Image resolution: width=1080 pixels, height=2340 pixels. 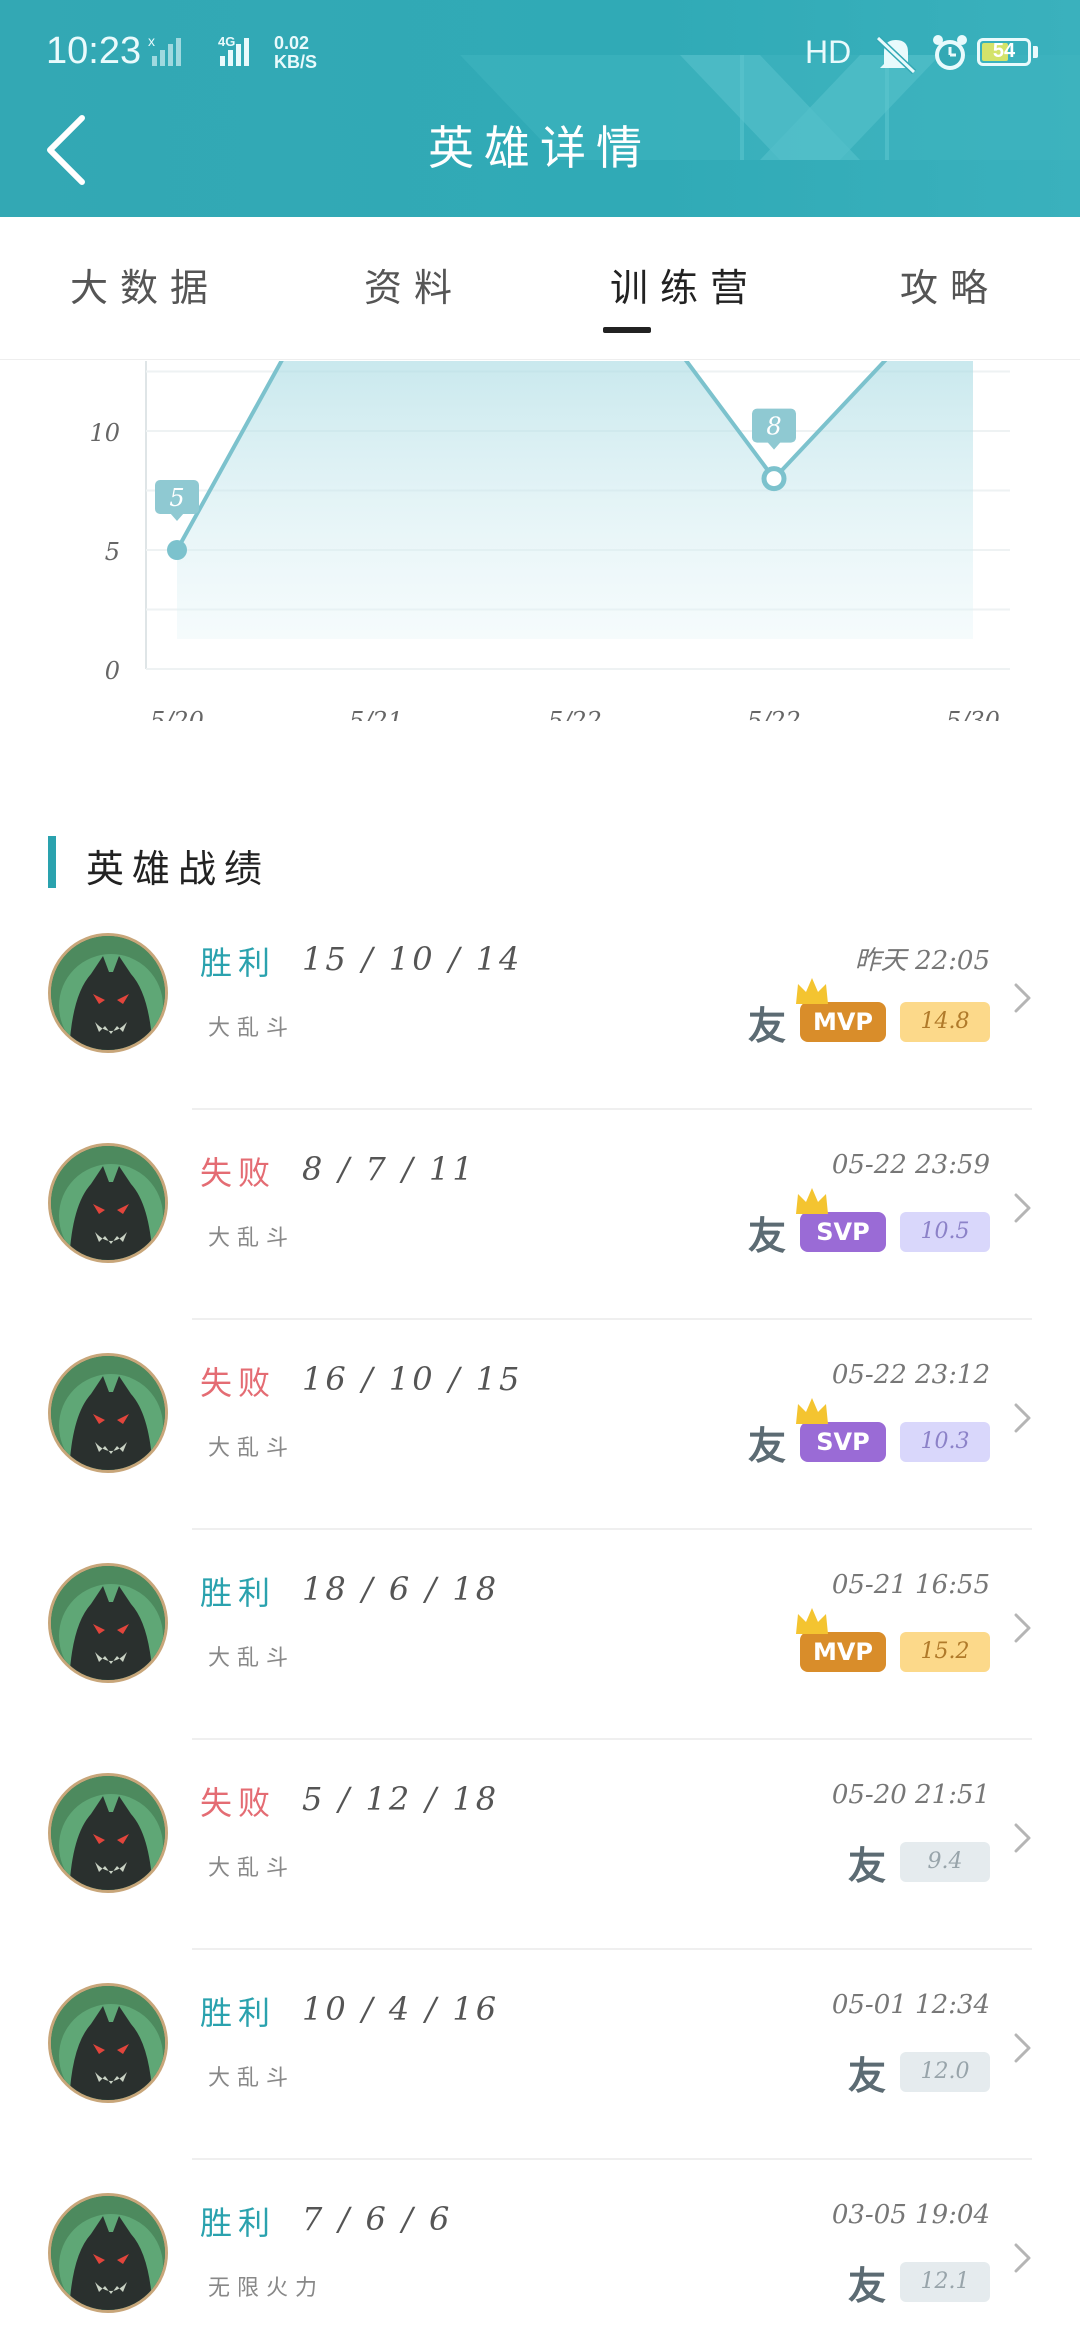 I want to click on match-badges: MVP 15.2, so click(x=893, y=1645).